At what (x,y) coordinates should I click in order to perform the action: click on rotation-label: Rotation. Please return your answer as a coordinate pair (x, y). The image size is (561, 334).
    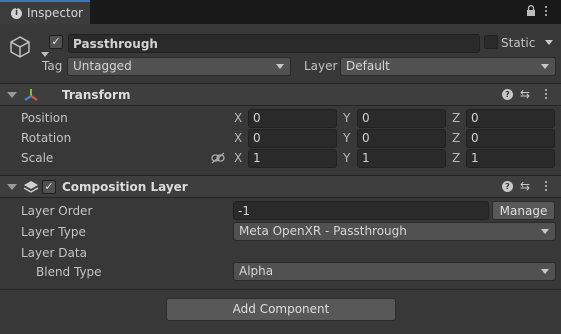
    Looking at the image, I should click on (46, 138).